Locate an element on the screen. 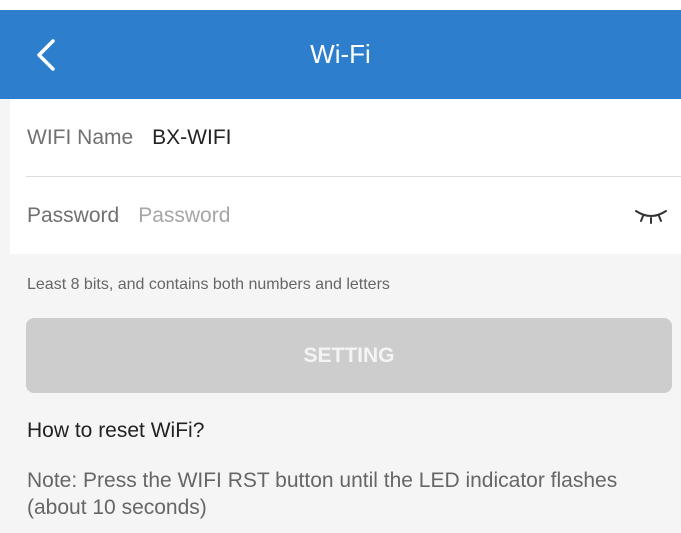  setting-button: SETTING is located at coordinates (349, 355).